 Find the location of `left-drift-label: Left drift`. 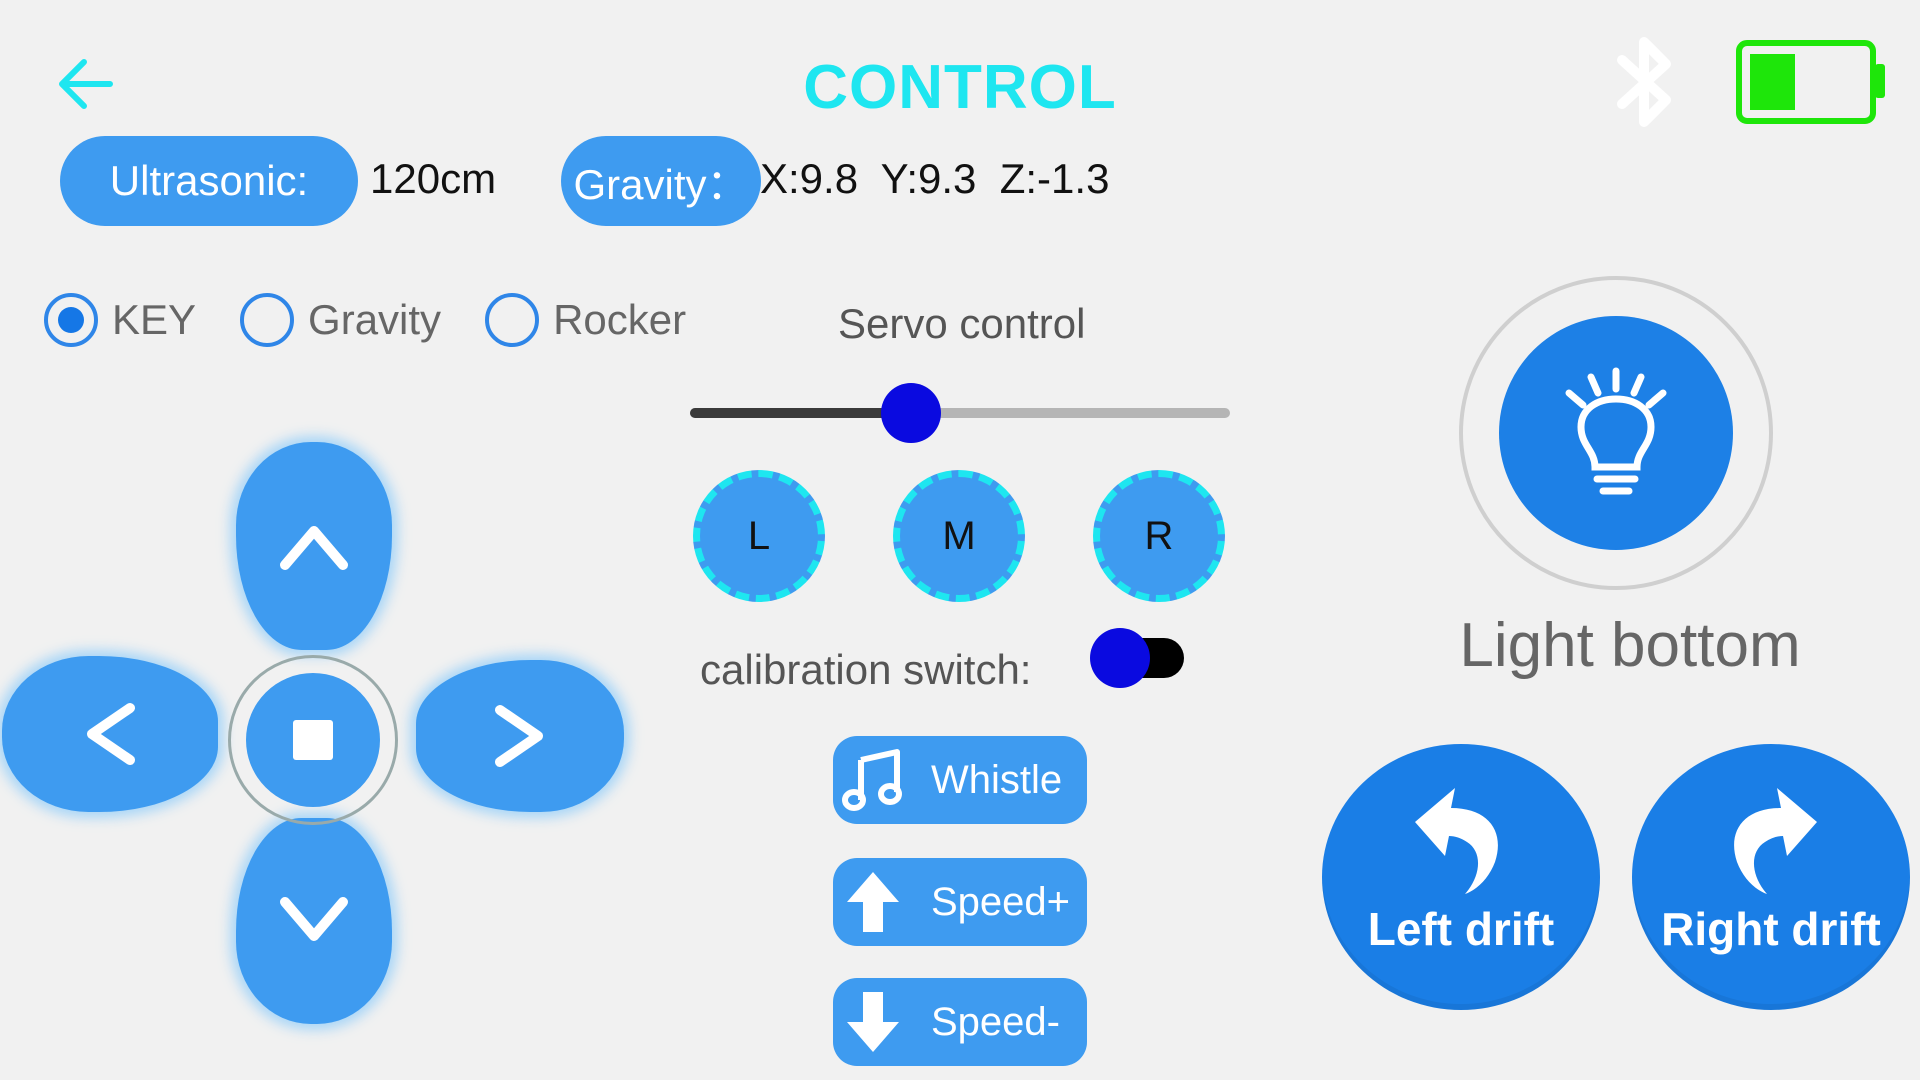

left-drift-label: Left drift is located at coordinates (1461, 929).